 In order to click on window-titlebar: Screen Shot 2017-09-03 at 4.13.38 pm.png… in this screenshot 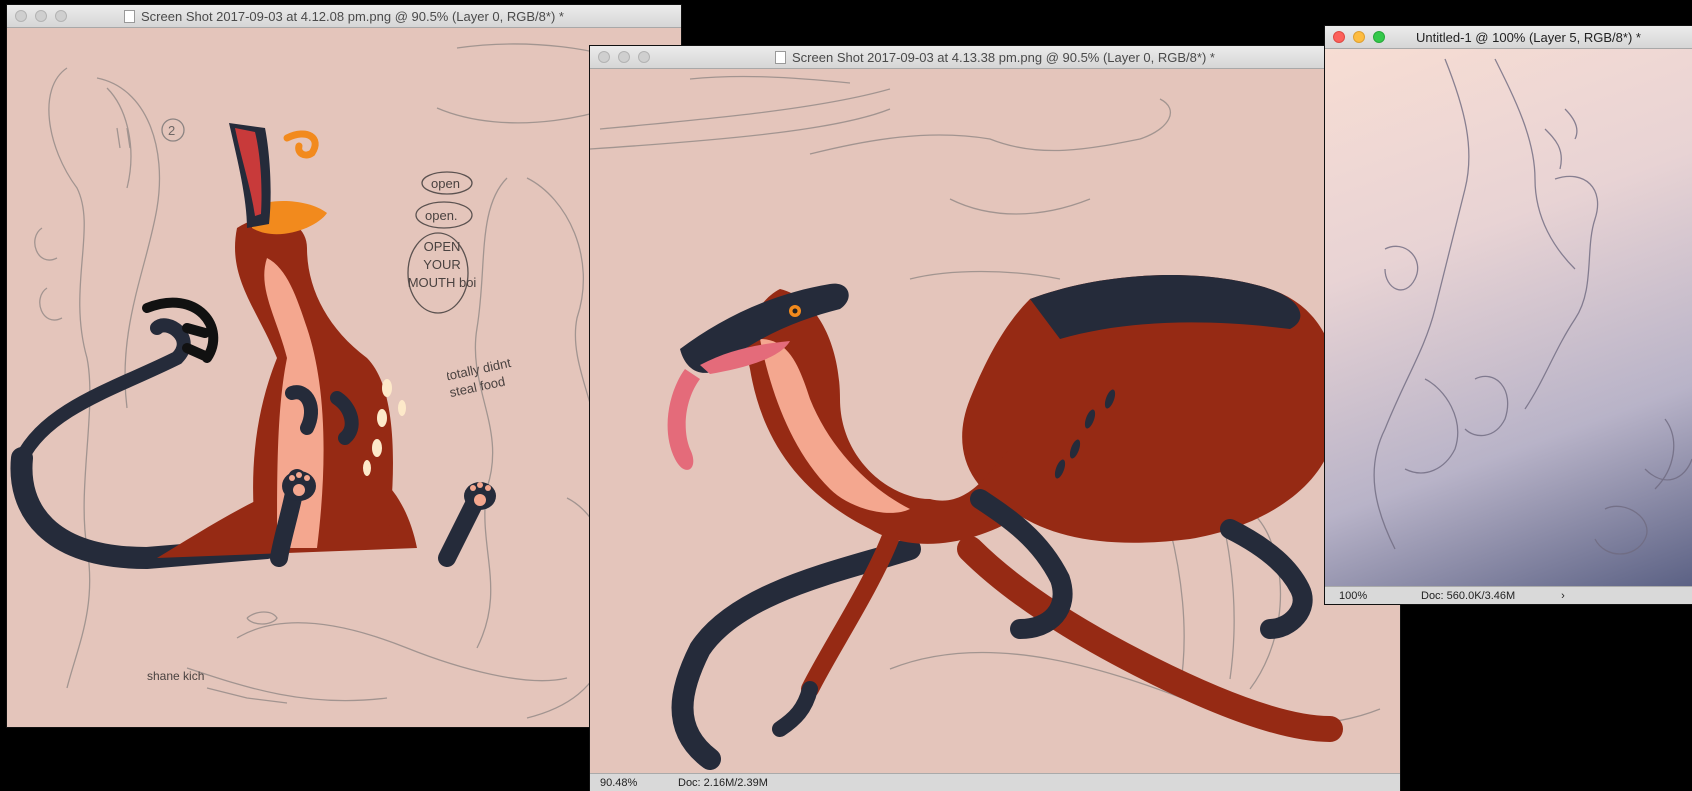, I will do `click(995, 57)`.